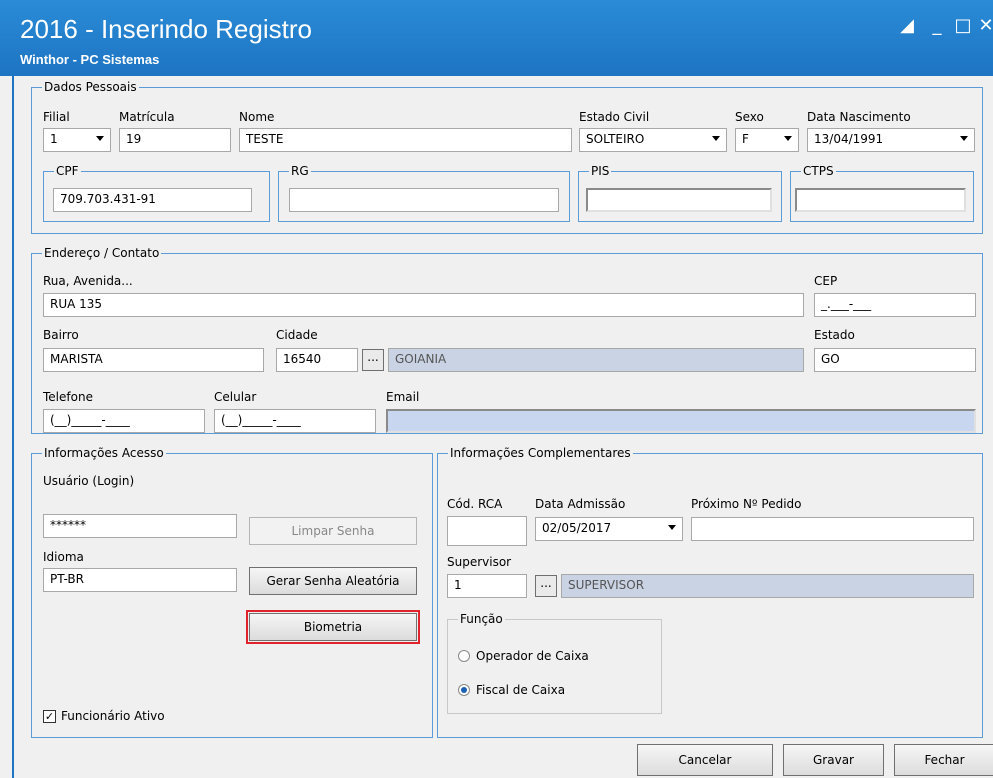  Describe the element at coordinates (907, 26) in the screenshot. I see `restore-icon: ◢` at that location.